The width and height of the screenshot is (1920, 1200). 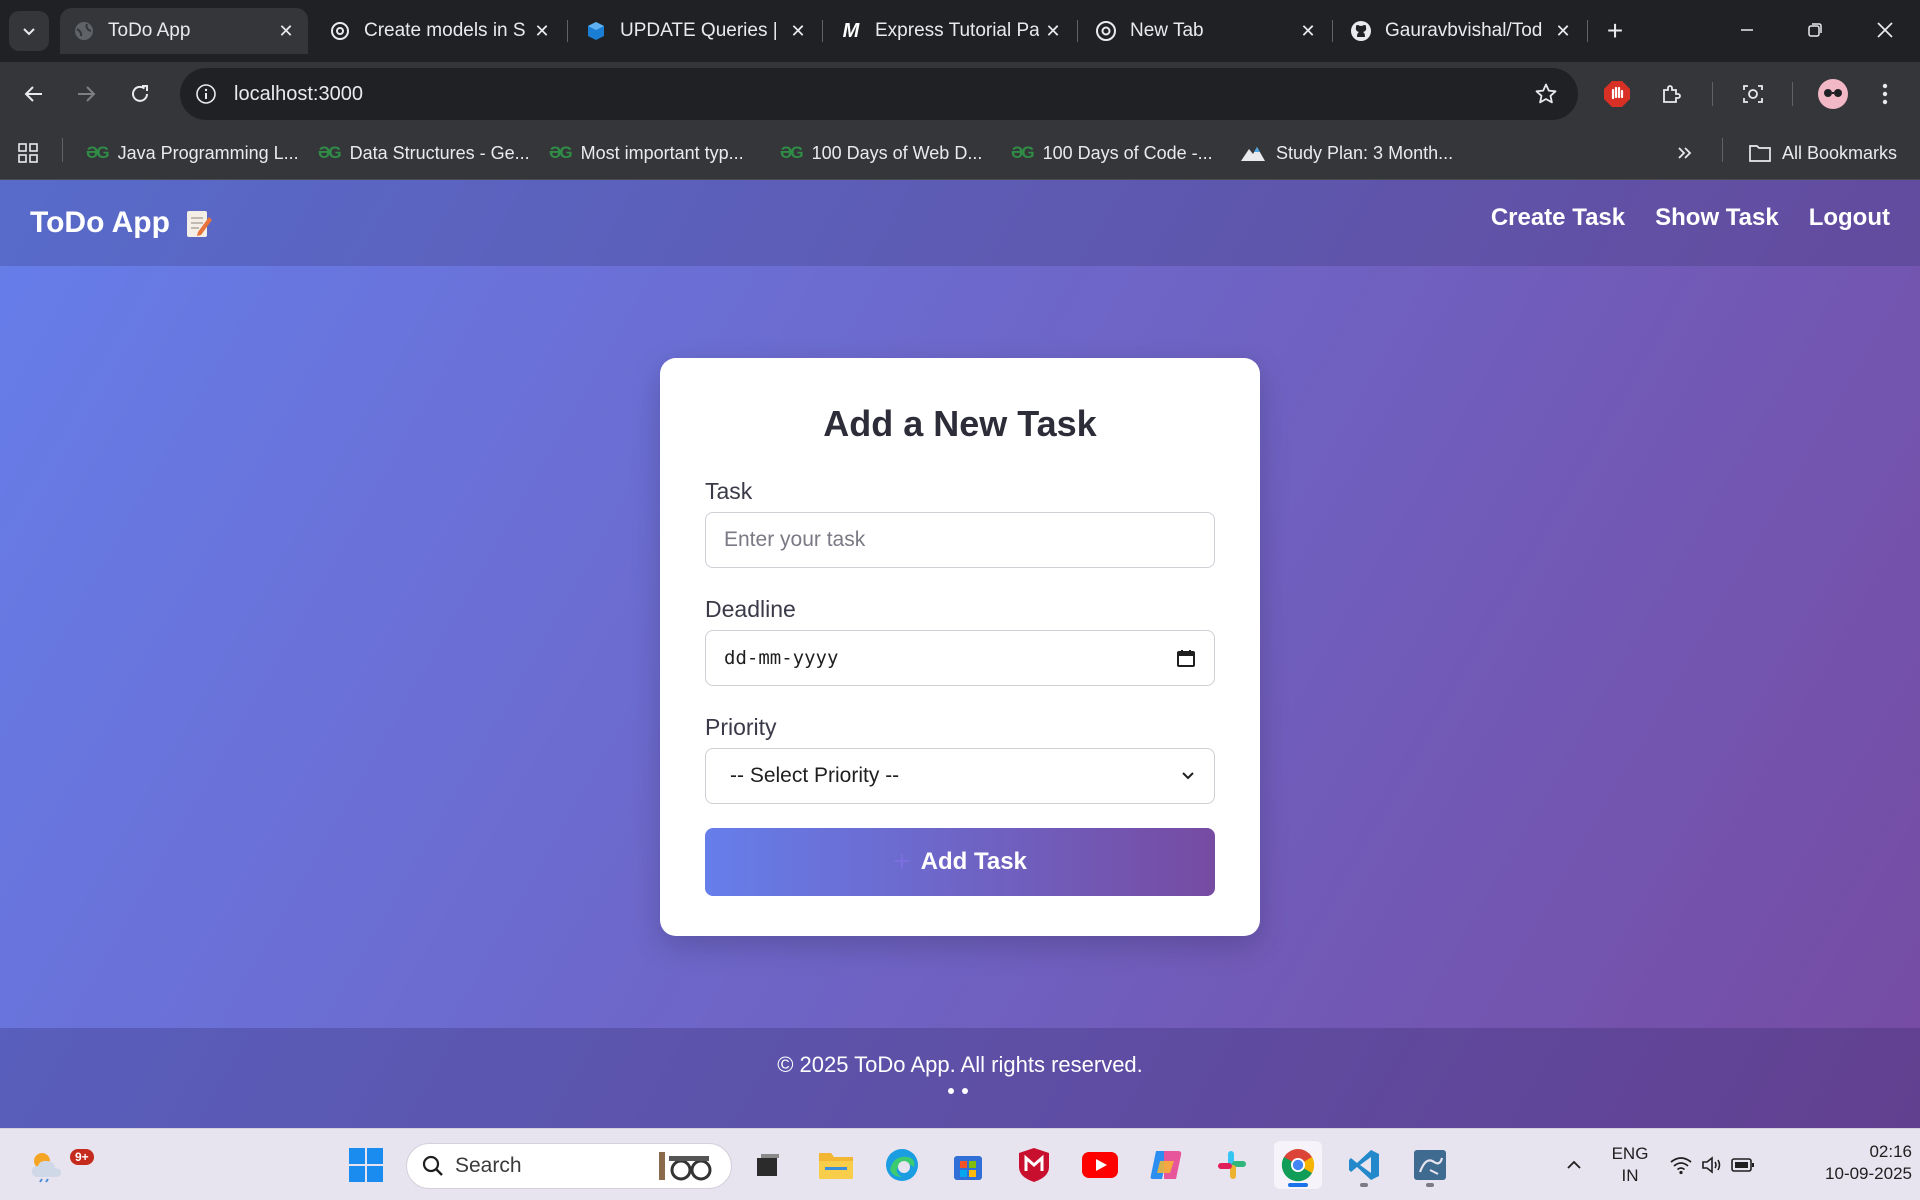 What do you see at coordinates (199, 223) in the screenshot?
I see `memo-icon` at bounding box center [199, 223].